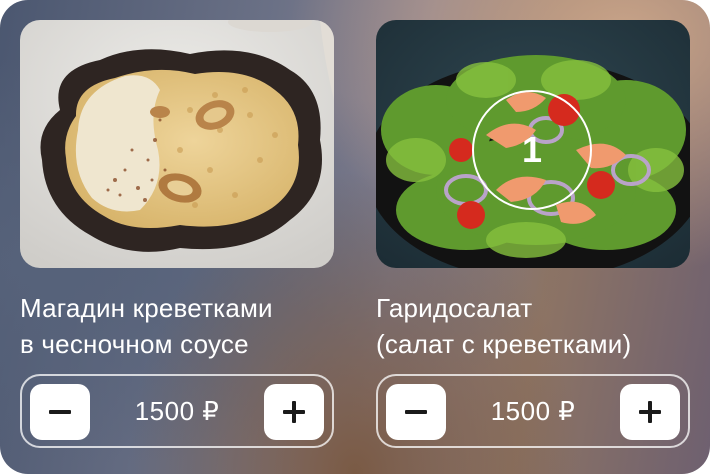 This screenshot has width=710, height=474. Describe the element at coordinates (533, 326) in the screenshot. I see `dish-title: Гаридосалат (салат с креветками)` at that location.